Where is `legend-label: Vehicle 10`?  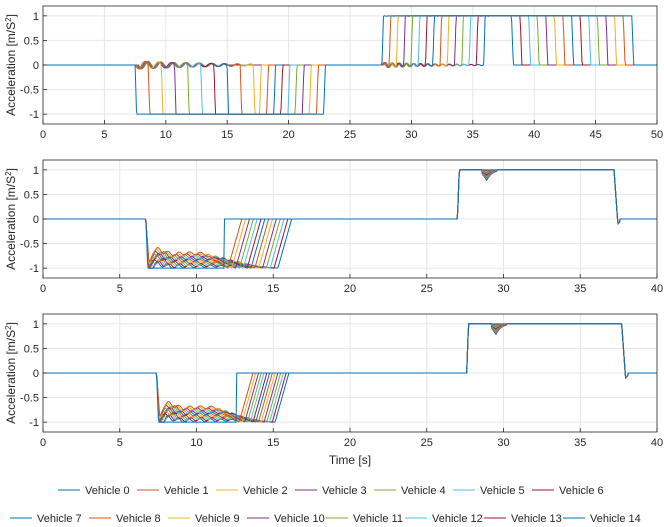 legend-label: Vehicle 10 is located at coordinates (299, 519).